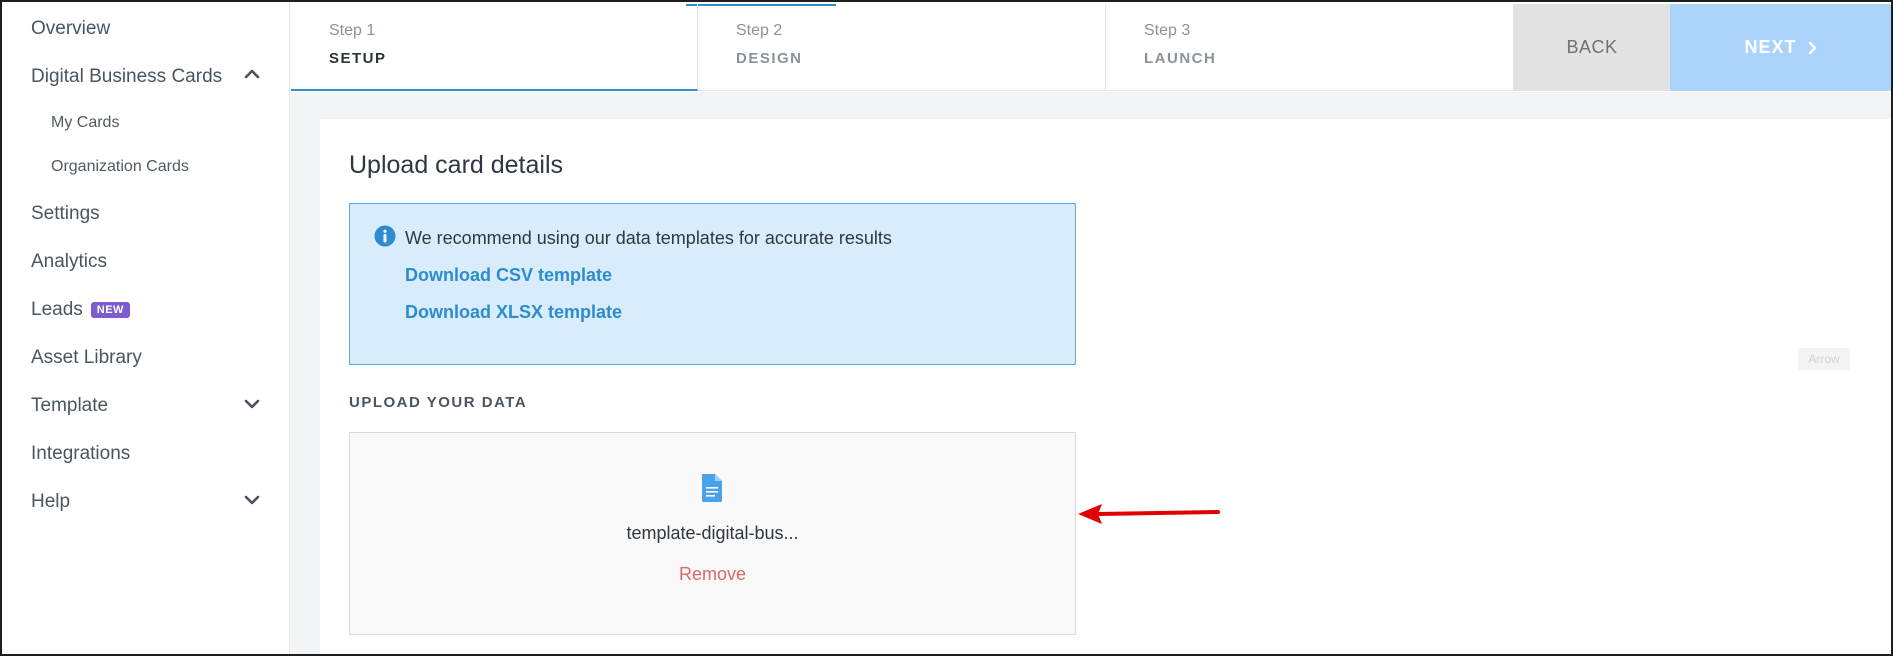 Image resolution: width=1893 pixels, height=656 pixels. What do you see at coordinates (712, 574) in the screenshot?
I see `remove-file-link: Remove` at bounding box center [712, 574].